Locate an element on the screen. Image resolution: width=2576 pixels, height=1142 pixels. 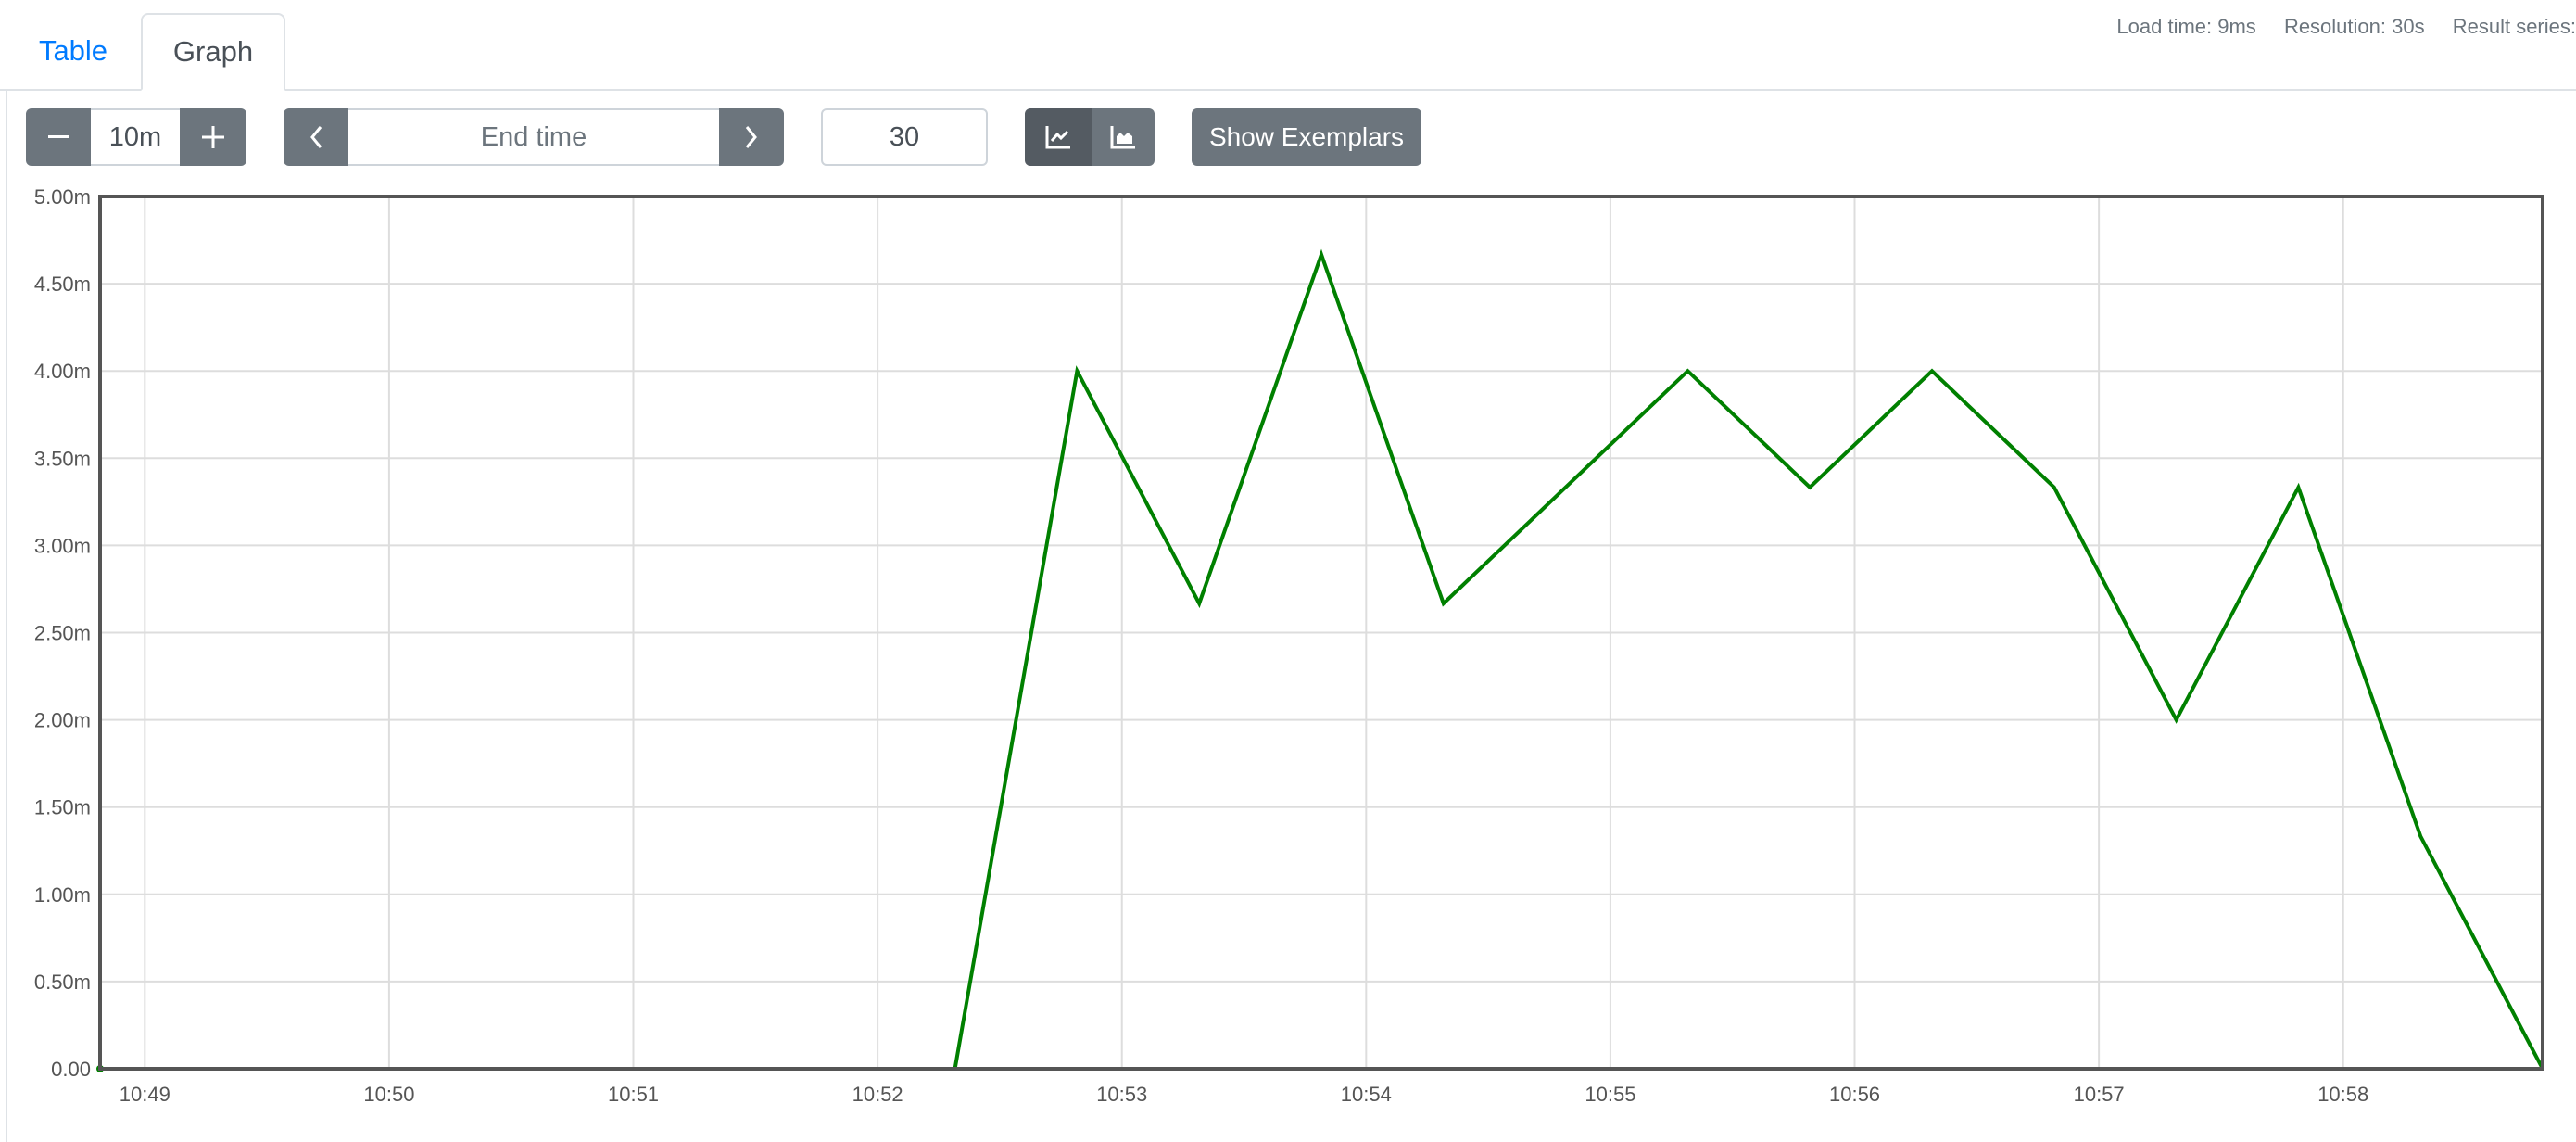
decrease-range-button is located at coordinates (59, 137).